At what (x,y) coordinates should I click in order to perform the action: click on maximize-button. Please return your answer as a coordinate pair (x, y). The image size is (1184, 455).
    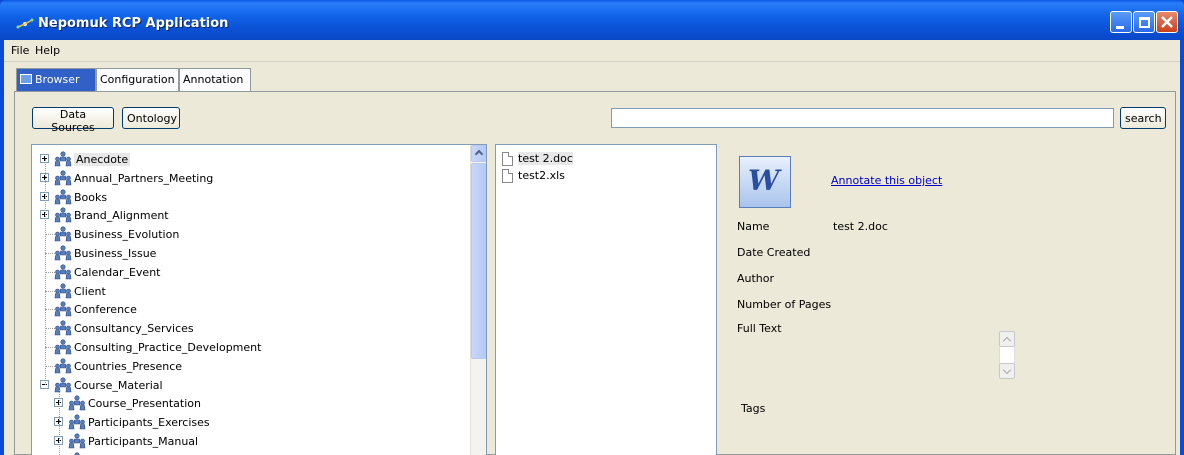
    Looking at the image, I should click on (1144, 22).